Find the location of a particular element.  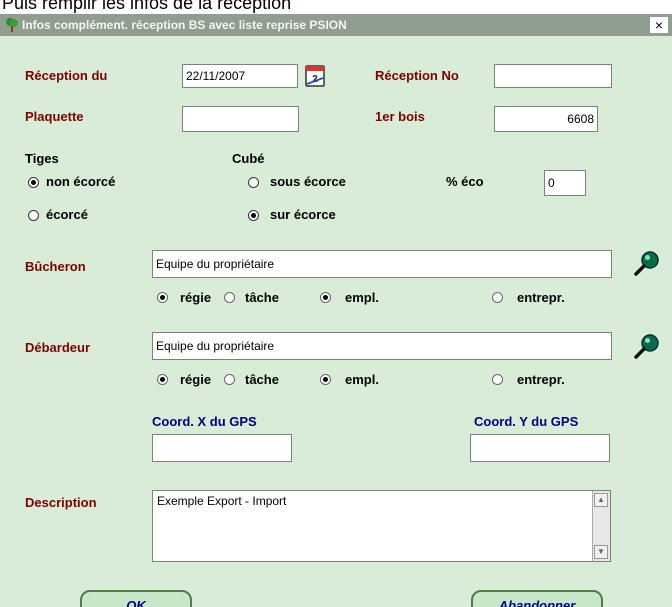

bucheron-empl-radio is located at coordinates (325, 297).